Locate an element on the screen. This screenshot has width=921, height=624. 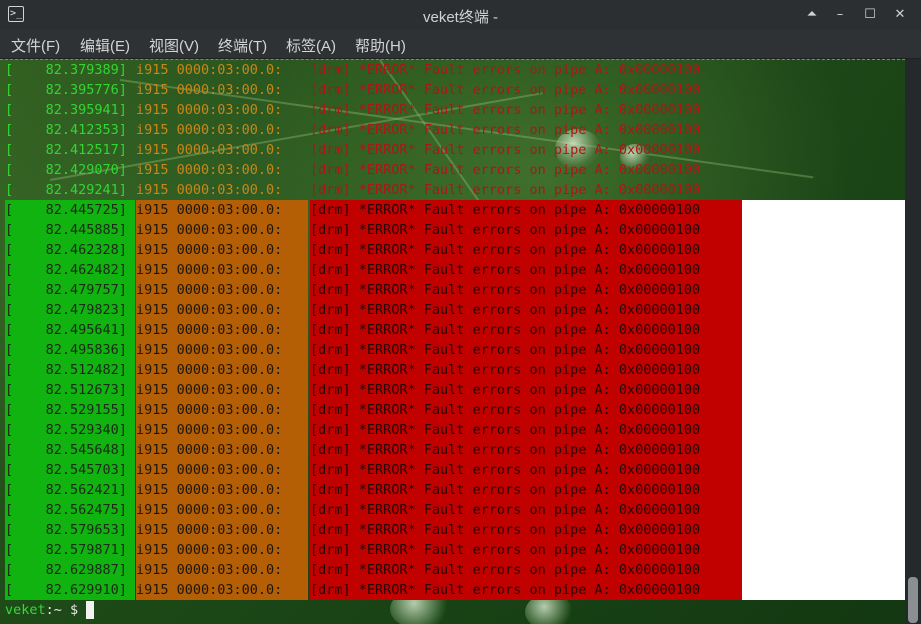
title-bar: >_ veket终端 - ⏶ – ☐ ✕ is located at coordinates (460, 15).